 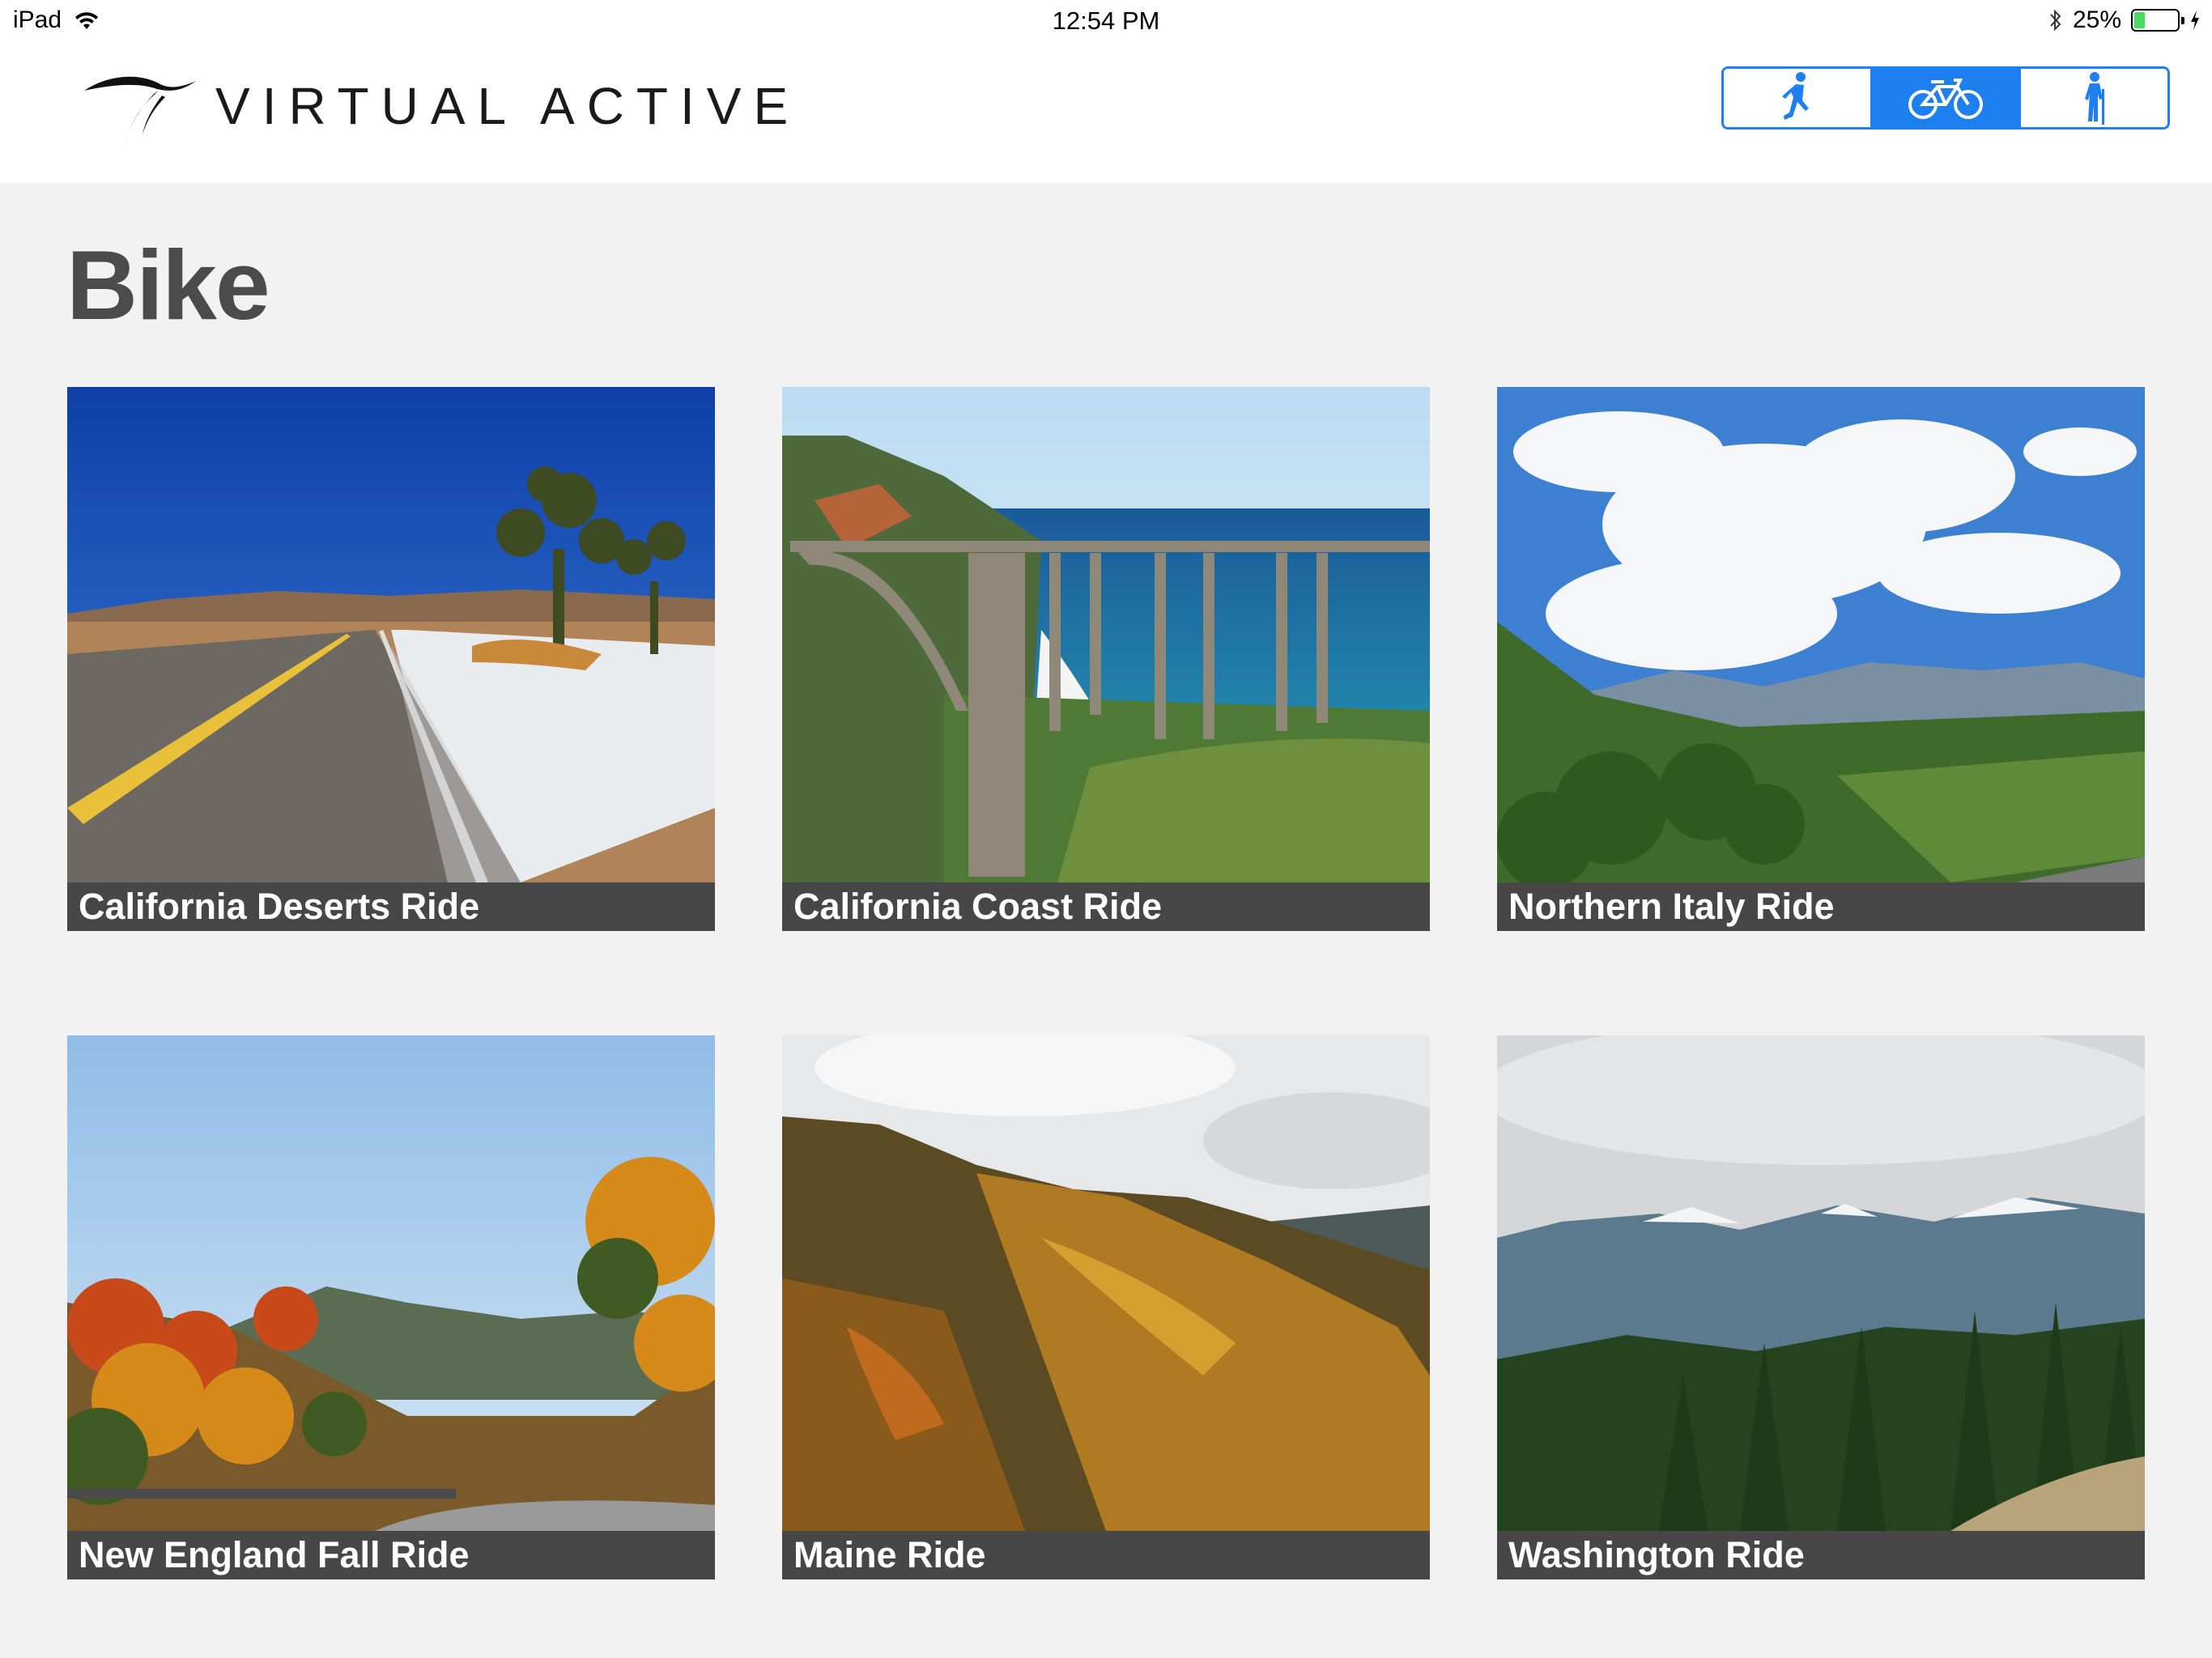 I want to click on ride-card-northern-italy: Northern Italy Ride, so click(x=1821, y=659).